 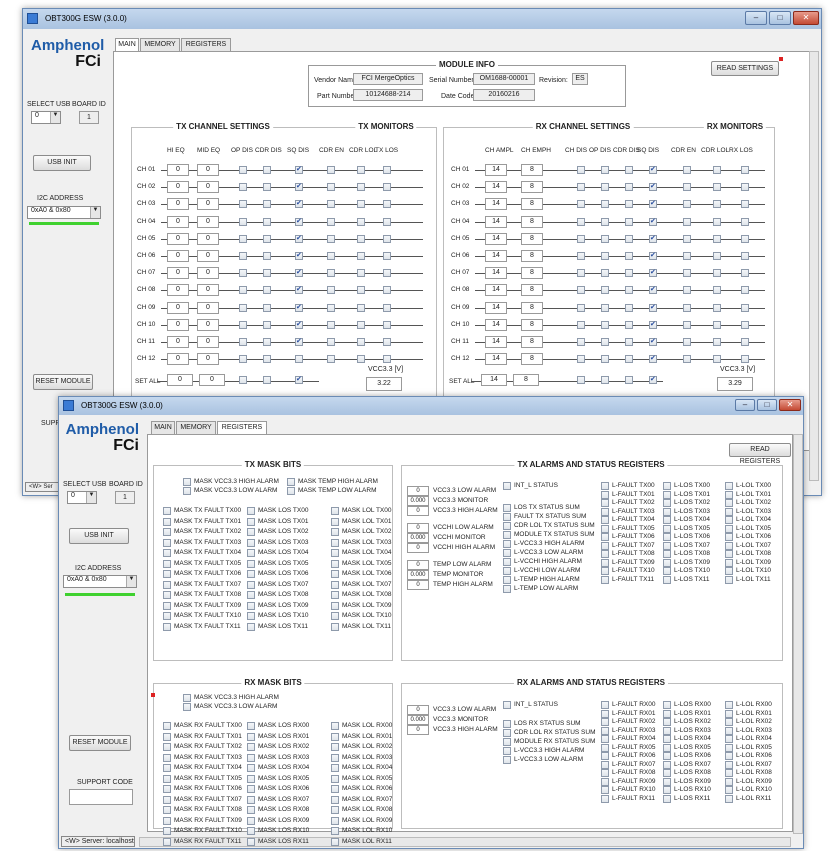 I want to click on tab-registers: REGISTERS, so click(x=242, y=428).